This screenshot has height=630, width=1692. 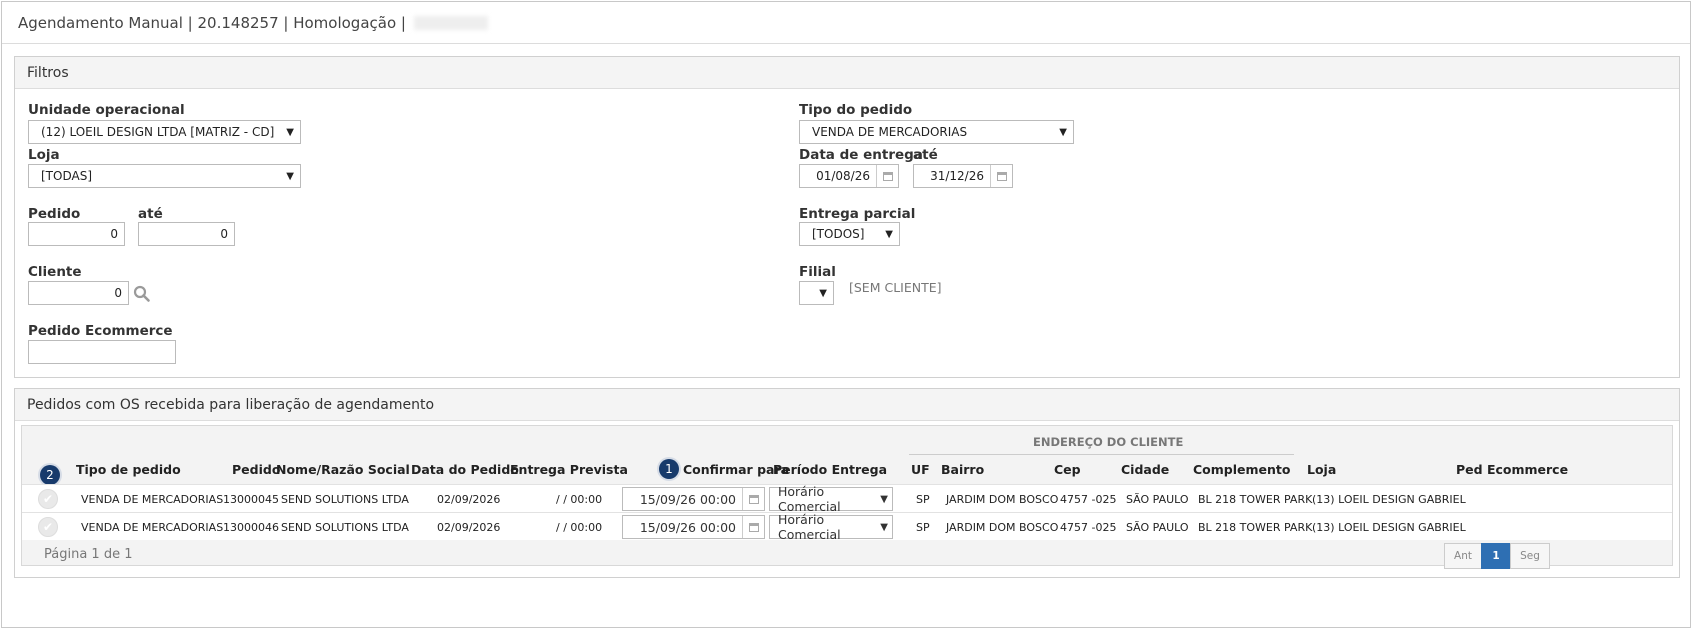 What do you see at coordinates (1463, 556) in the screenshot?
I see `pager-prev-button: Ant` at bounding box center [1463, 556].